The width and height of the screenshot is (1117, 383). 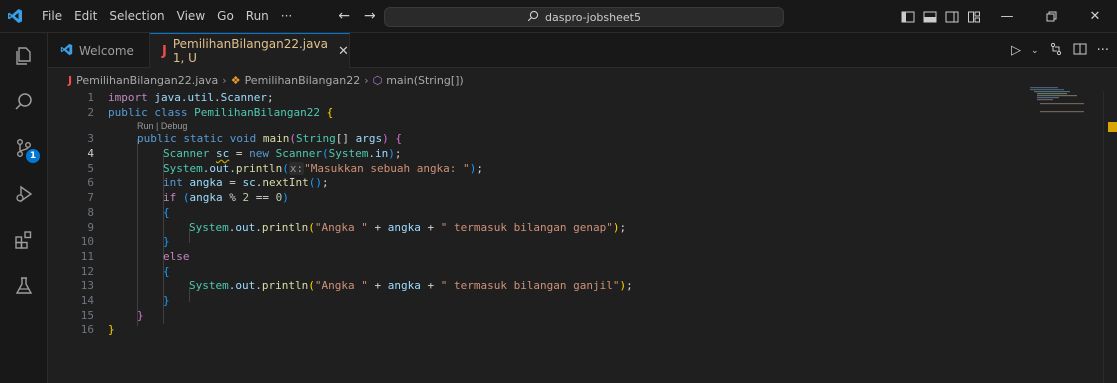 What do you see at coordinates (575, 98) in the screenshot?
I see `code-line: 1 import java.util.Scanner;` at bounding box center [575, 98].